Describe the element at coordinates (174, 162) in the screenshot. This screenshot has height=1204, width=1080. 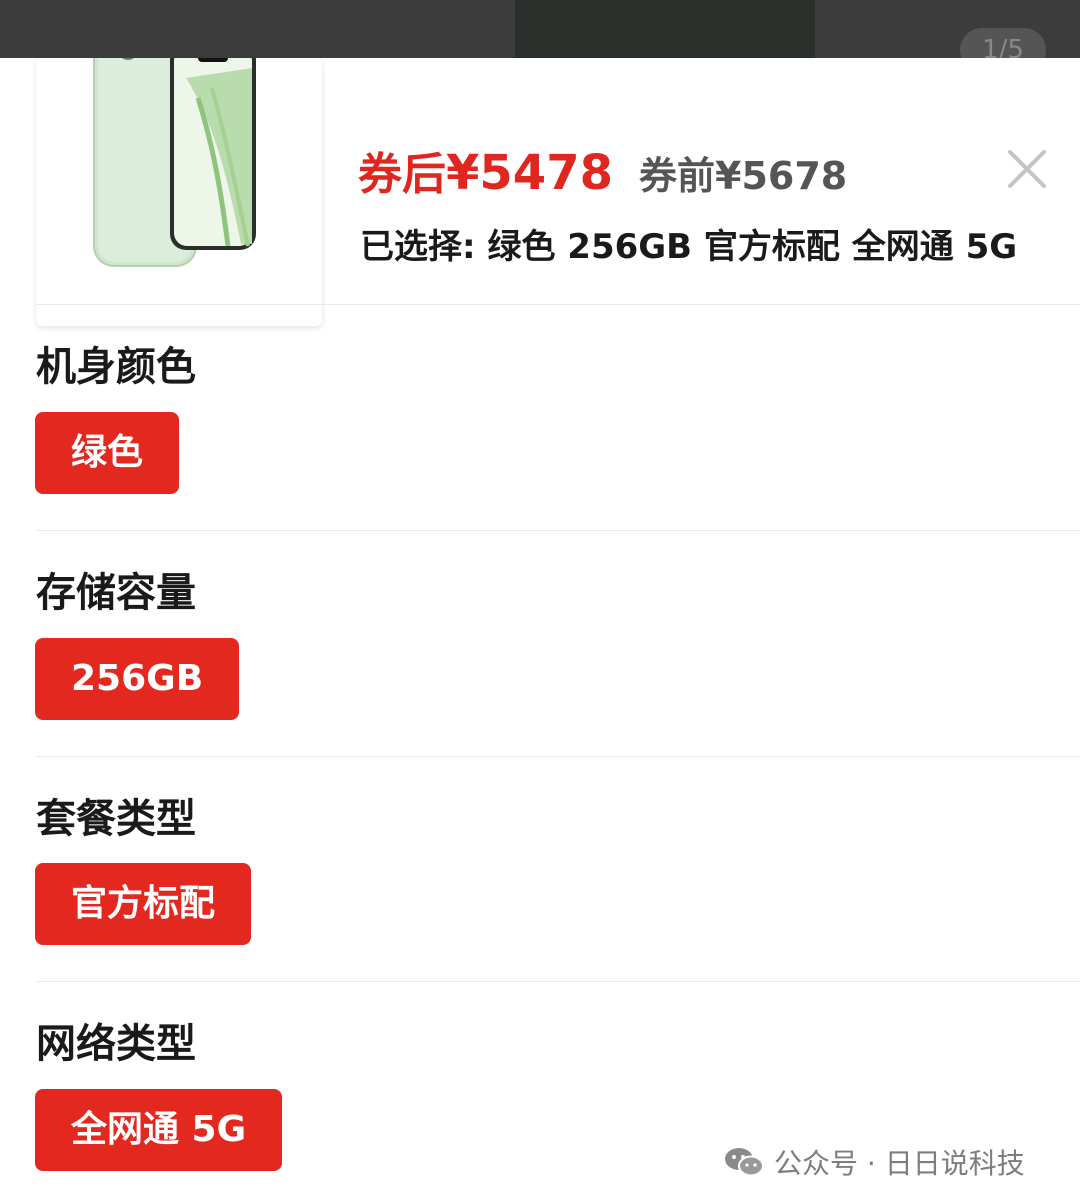
I see `green-phone-image` at that location.